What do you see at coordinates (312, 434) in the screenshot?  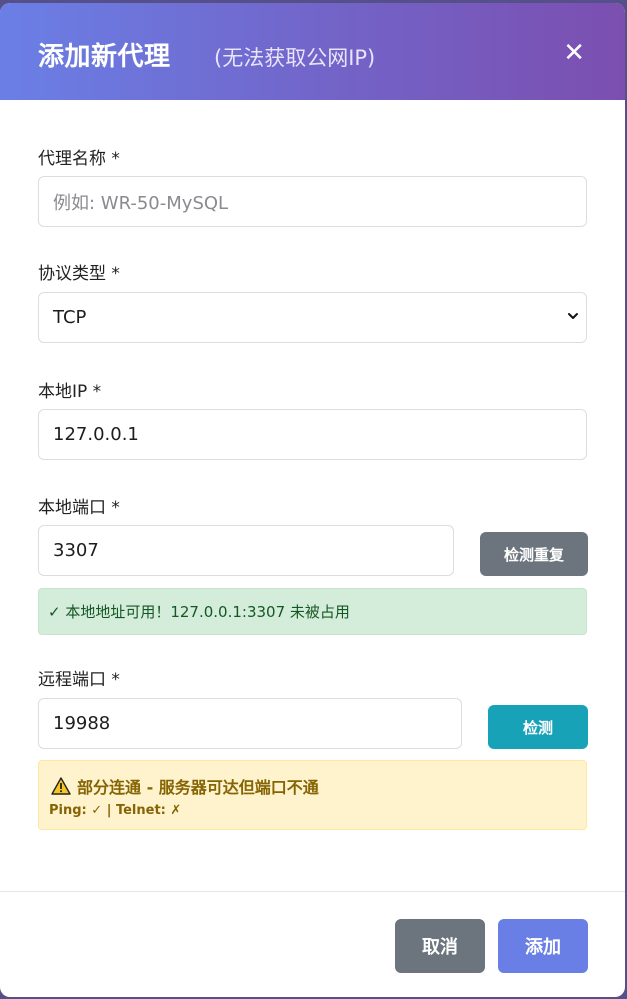 I see `local-ip-input: 127.0.0.1` at bounding box center [312, 434].